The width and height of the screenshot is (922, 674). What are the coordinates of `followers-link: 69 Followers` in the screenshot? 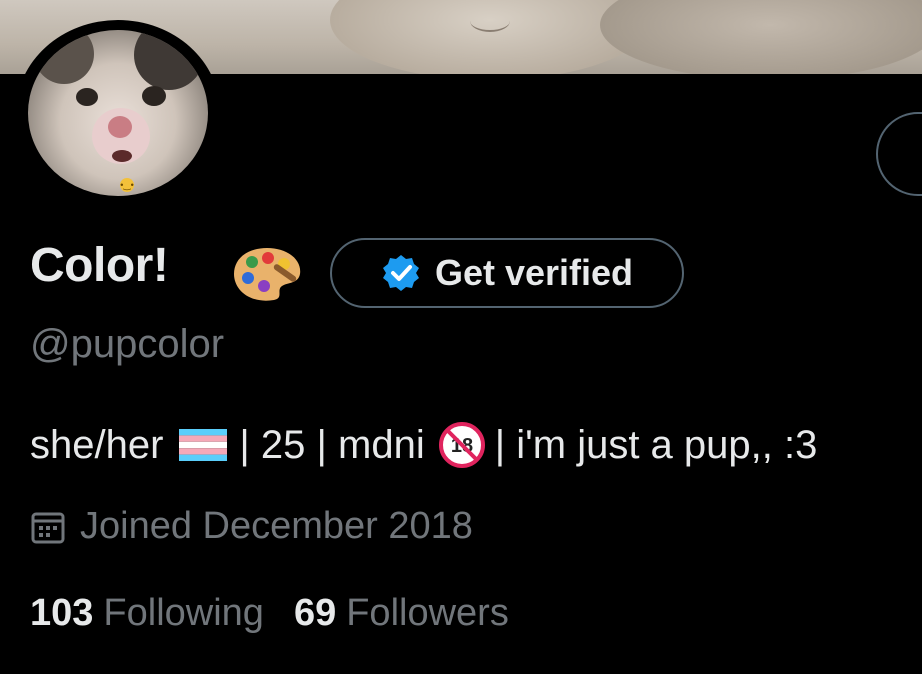 It's located at (401, 613).